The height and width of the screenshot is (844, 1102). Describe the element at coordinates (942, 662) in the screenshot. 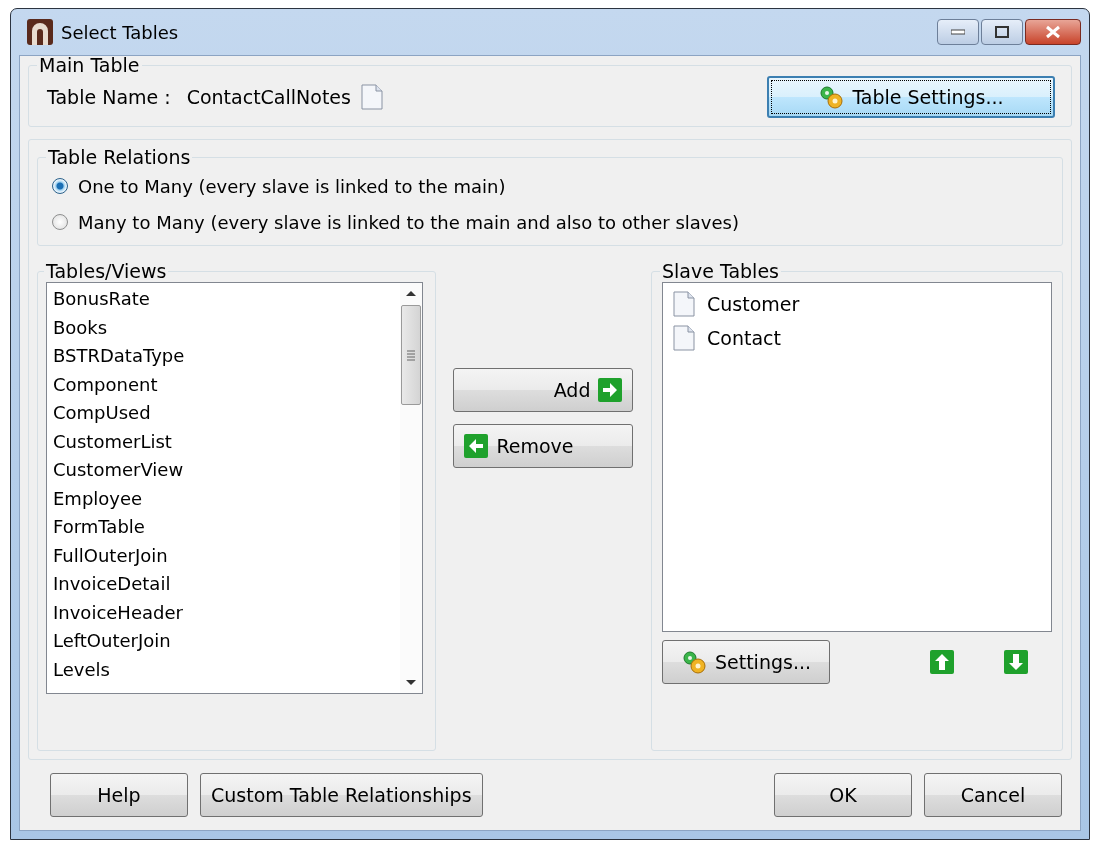

I see `move-up-icon` at that location.